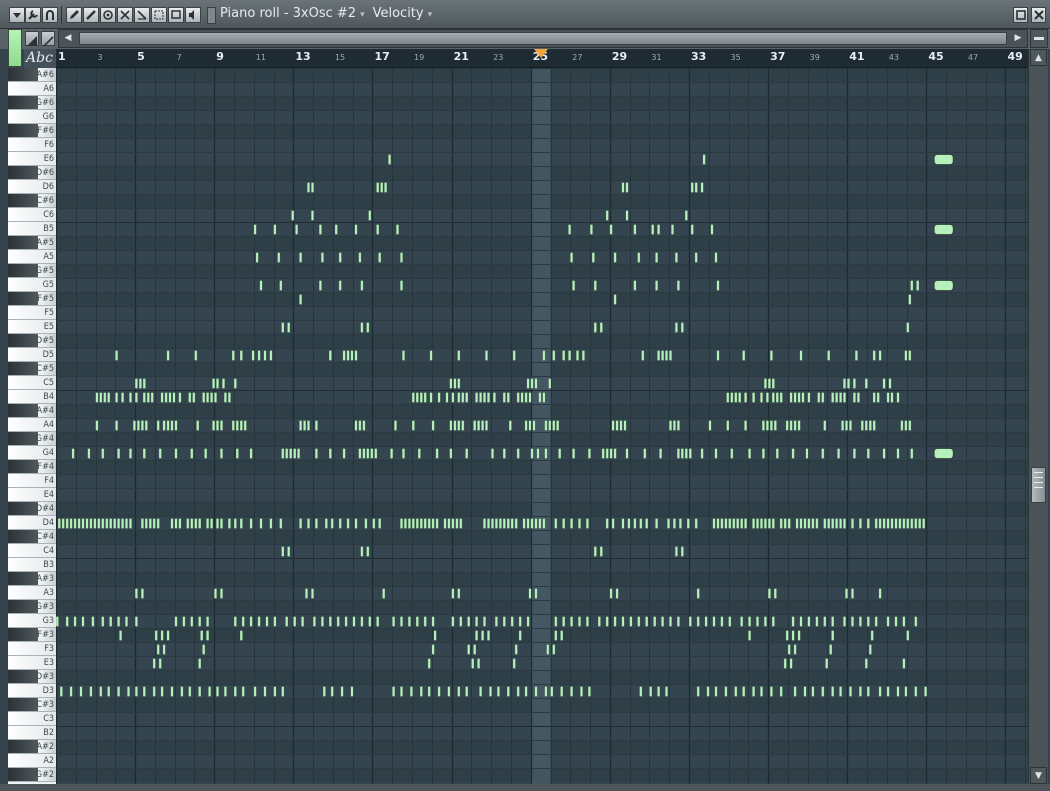 The height and width of the screenshot is (791, 1050). I want to click on piano-key: A5, so click(32, 257).